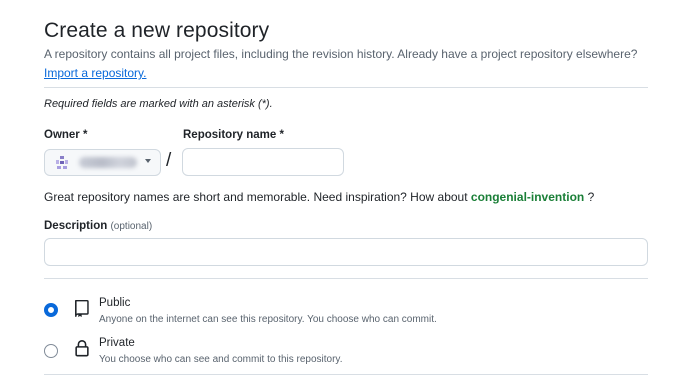 The height and width of the screenshot is (377, 680). I want to click on divider-top, so click(346, 87).